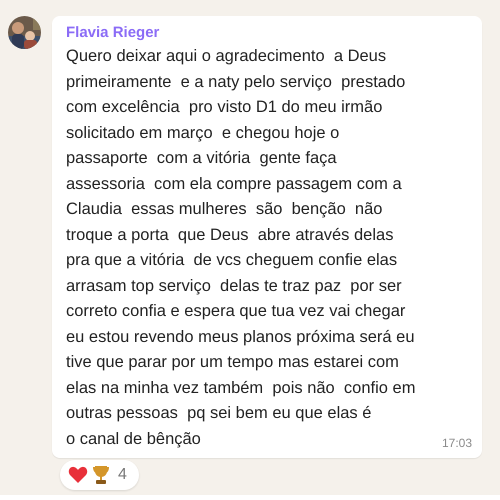 This screenshot has height=500, width=500. What do you see at coordinates (457, 443) in the screenshot?
I see `message-time: 17:03` at bounding box center [457, 443].